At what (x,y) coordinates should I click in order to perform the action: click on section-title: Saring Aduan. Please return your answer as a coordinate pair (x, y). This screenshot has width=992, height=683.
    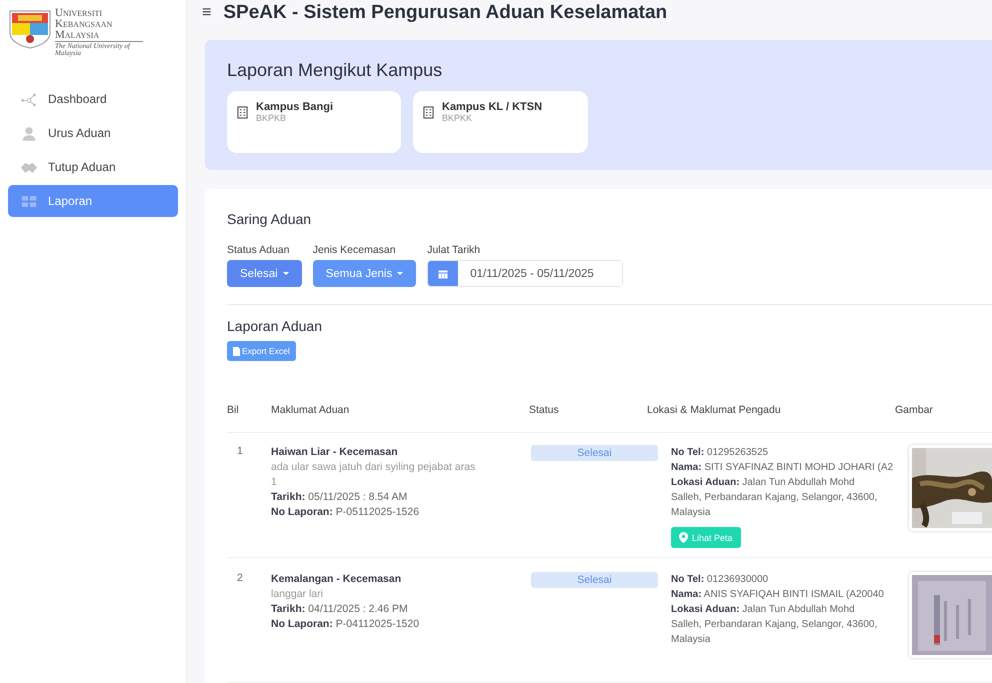
    Looking at the image, I should click on (269, 219).